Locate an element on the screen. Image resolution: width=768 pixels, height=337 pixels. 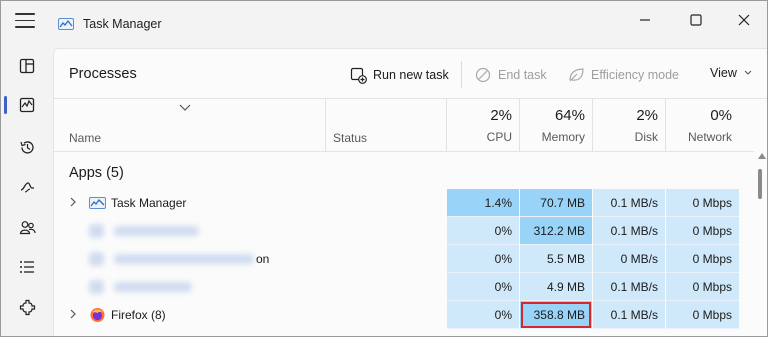
memory-cell: 312.2 MB is located at coordinates (556, 231).